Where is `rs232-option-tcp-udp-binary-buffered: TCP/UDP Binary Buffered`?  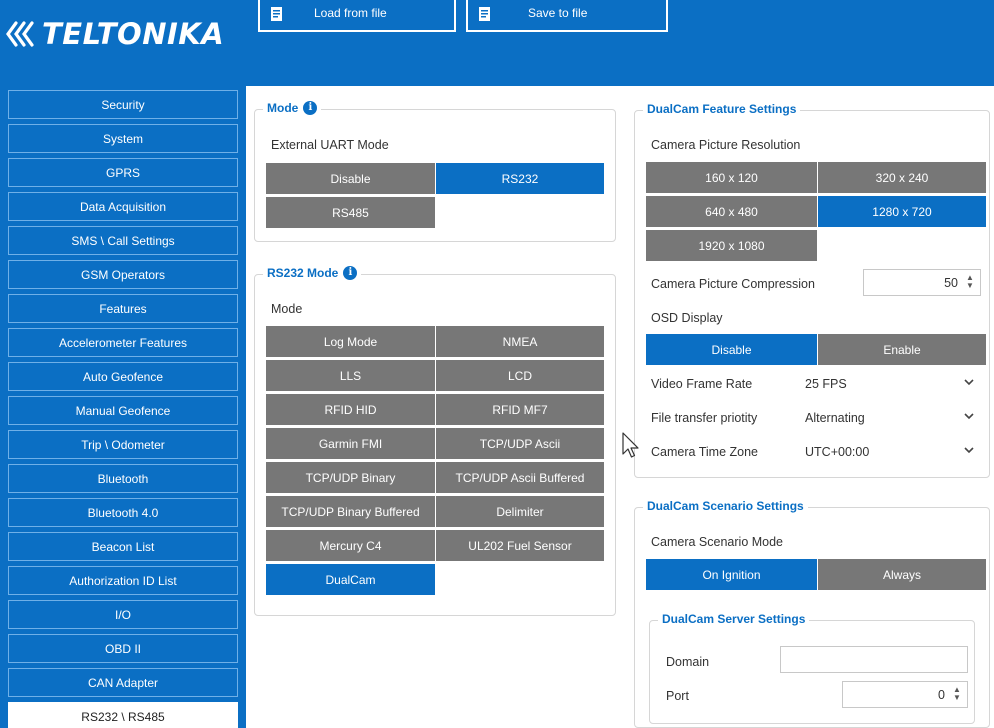 rs232-option-tcp-udp-binary-buffered: TCP/UDP Binary Buffered is located at coordinates (350, 511).